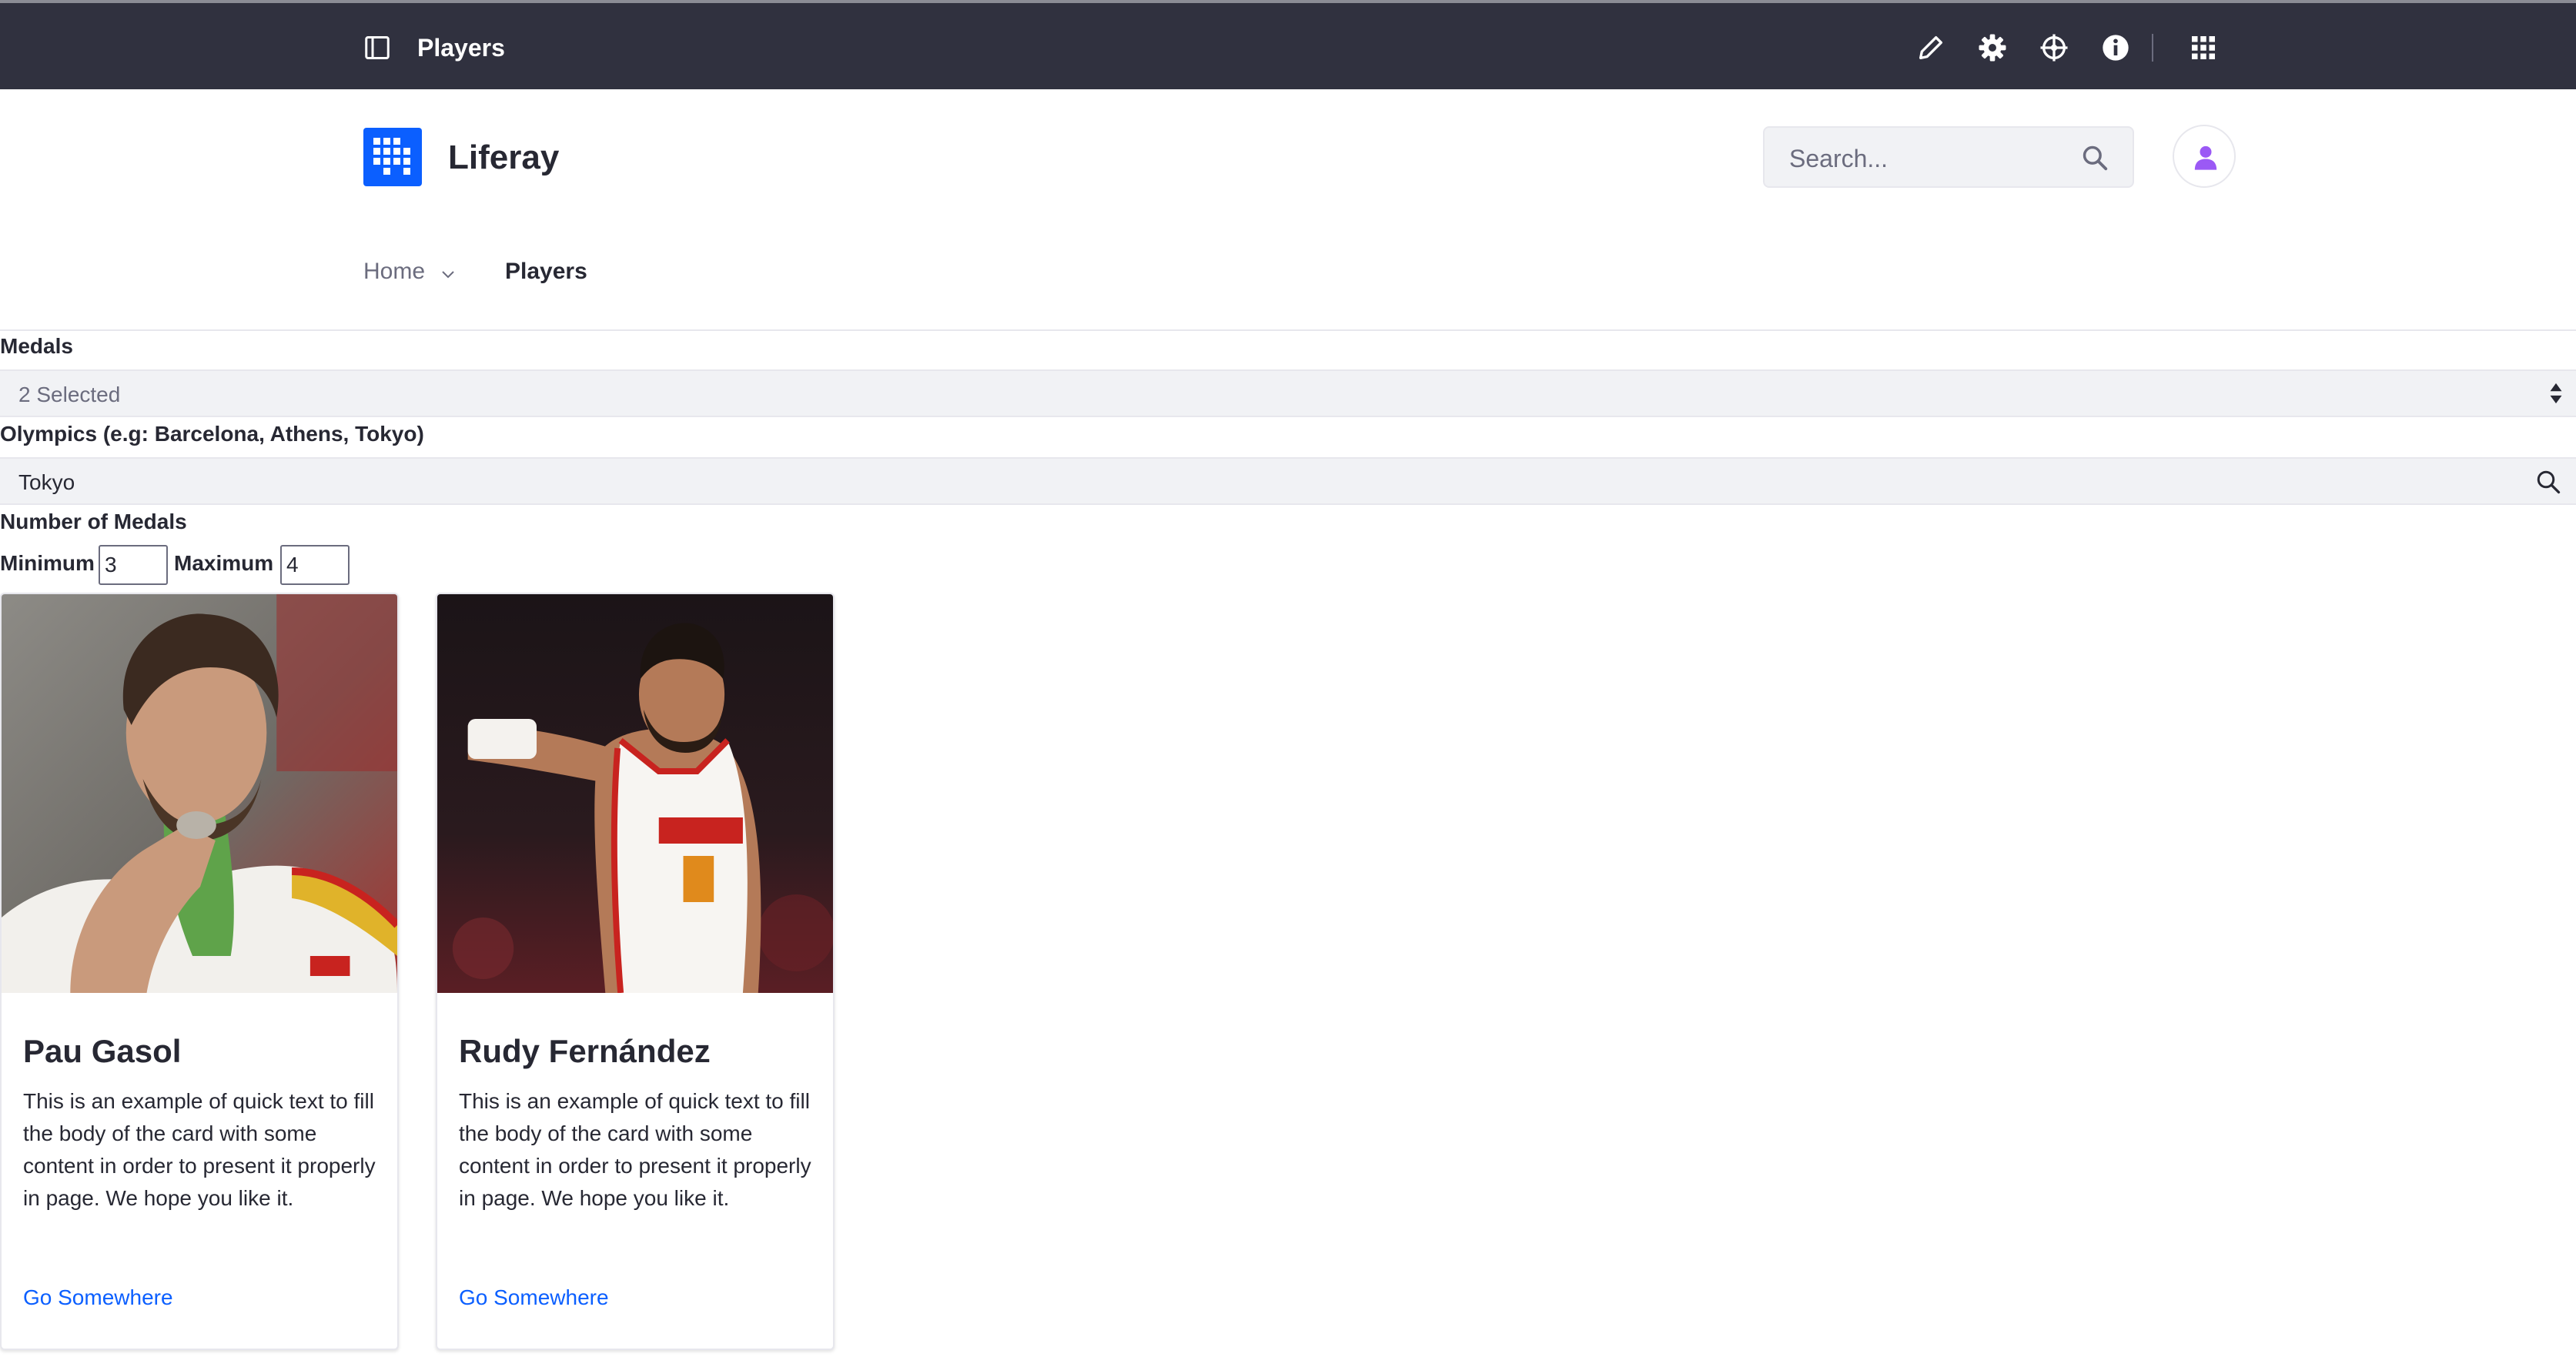 Image resolution: width=2576 pixels, height=1367 pixels. What do you see at coordinates (2115, 47) in the screenshot?
I see `info-icon` at bounding box center [2115, 47].